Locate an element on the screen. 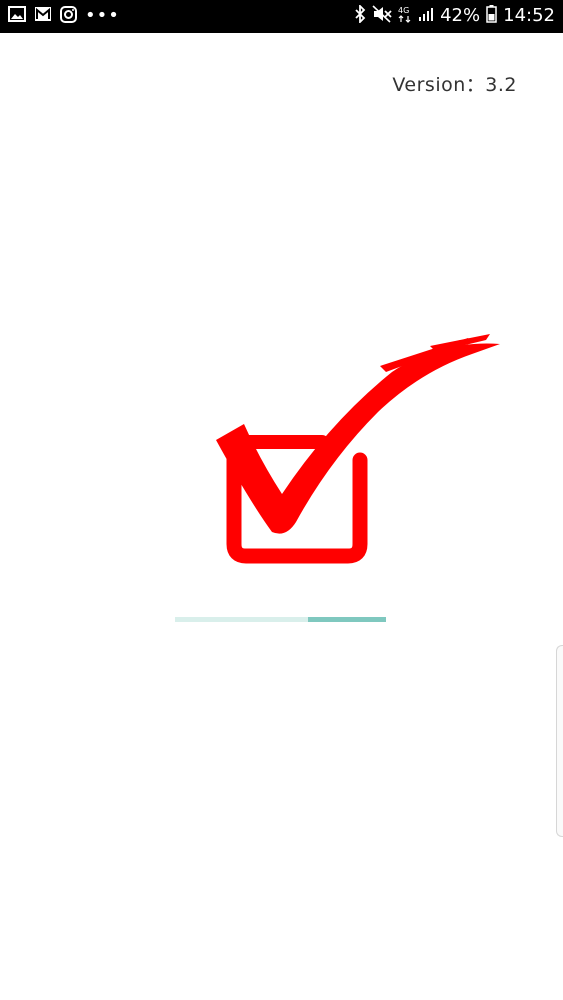  status-bar-right: 4G 42% 14:52 is located at coordinates (454, 15).